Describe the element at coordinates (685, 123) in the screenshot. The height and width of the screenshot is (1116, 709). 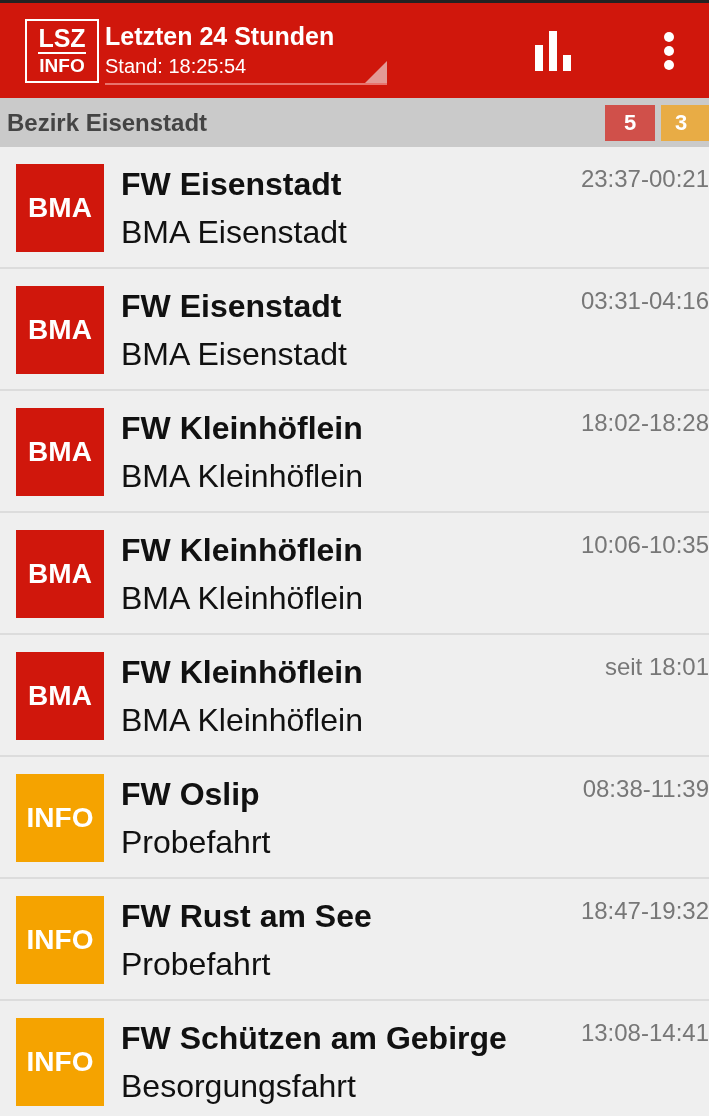
I see `count-badge: 3` at that location.